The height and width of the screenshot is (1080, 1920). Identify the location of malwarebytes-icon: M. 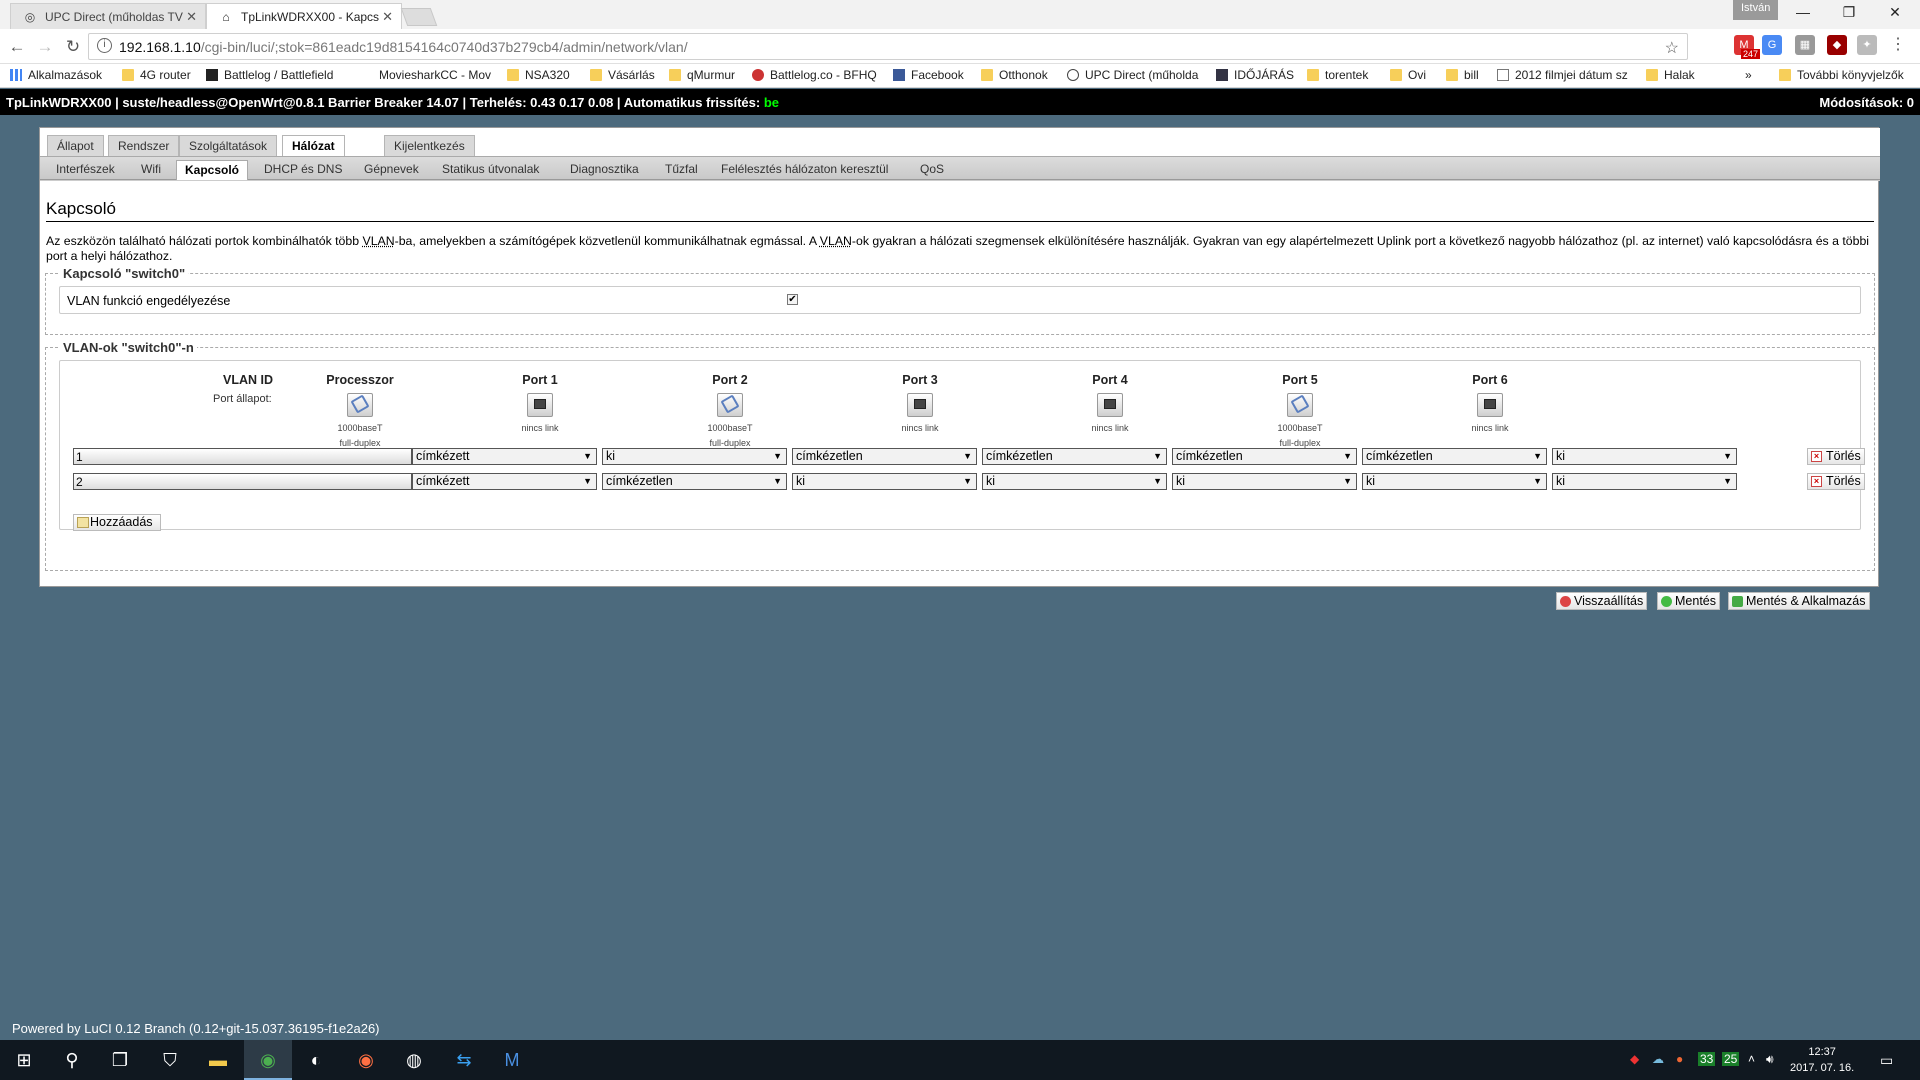
(512, 1060).